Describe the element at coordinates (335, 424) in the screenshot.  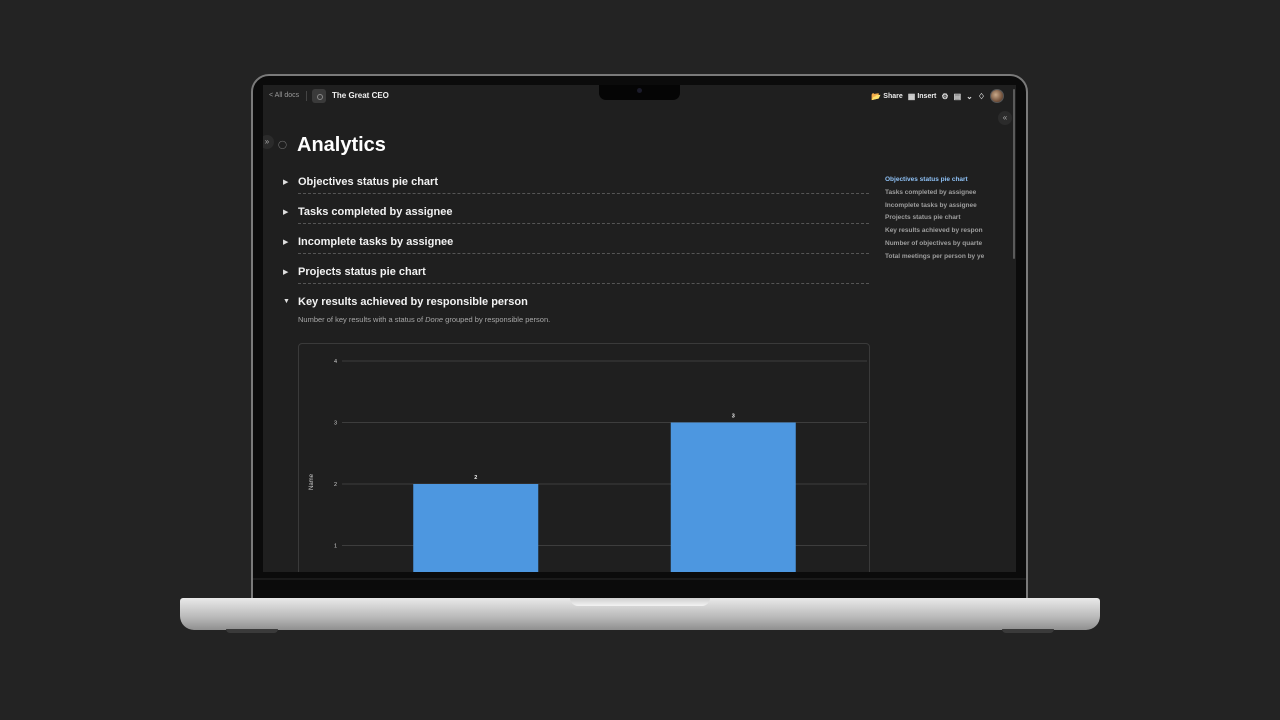
I see `y-tick-label: 3` at that location.